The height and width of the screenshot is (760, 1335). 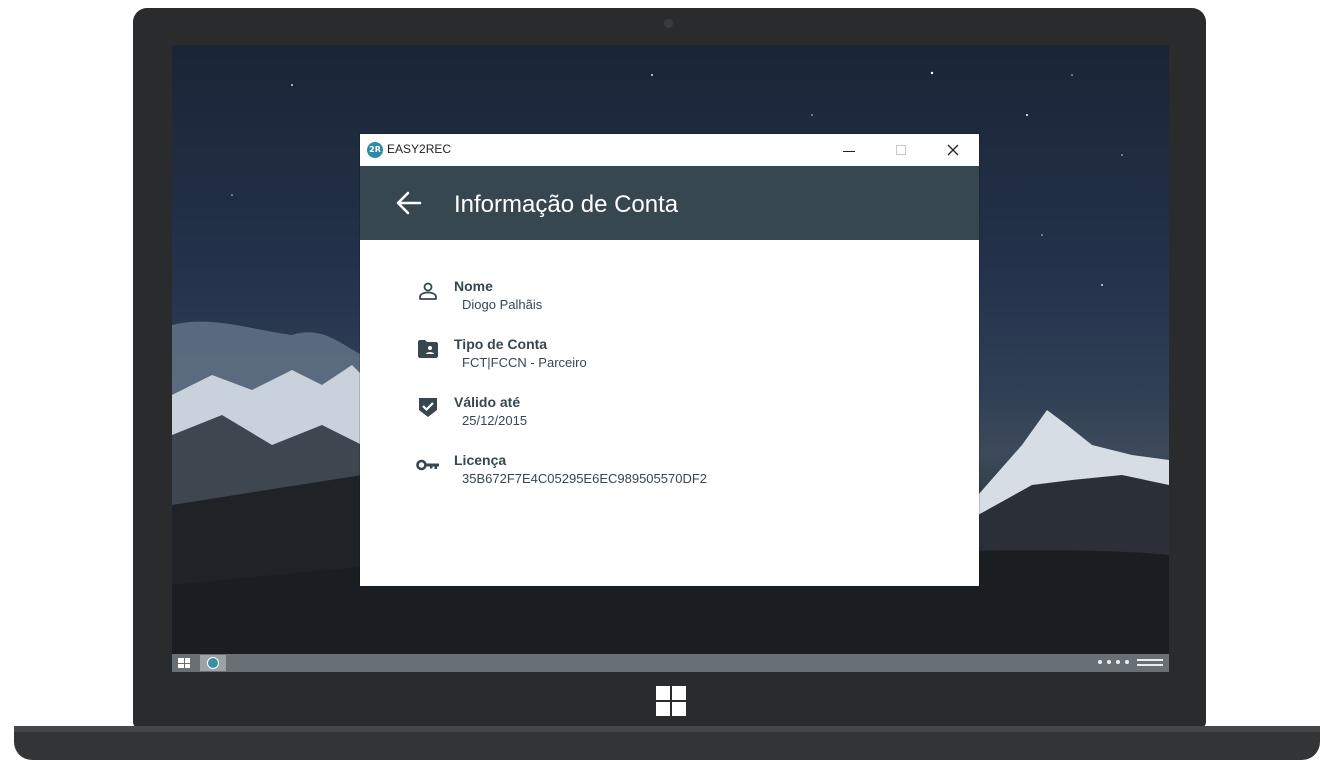 I want to click on back-button, so click(x=409, y=203).